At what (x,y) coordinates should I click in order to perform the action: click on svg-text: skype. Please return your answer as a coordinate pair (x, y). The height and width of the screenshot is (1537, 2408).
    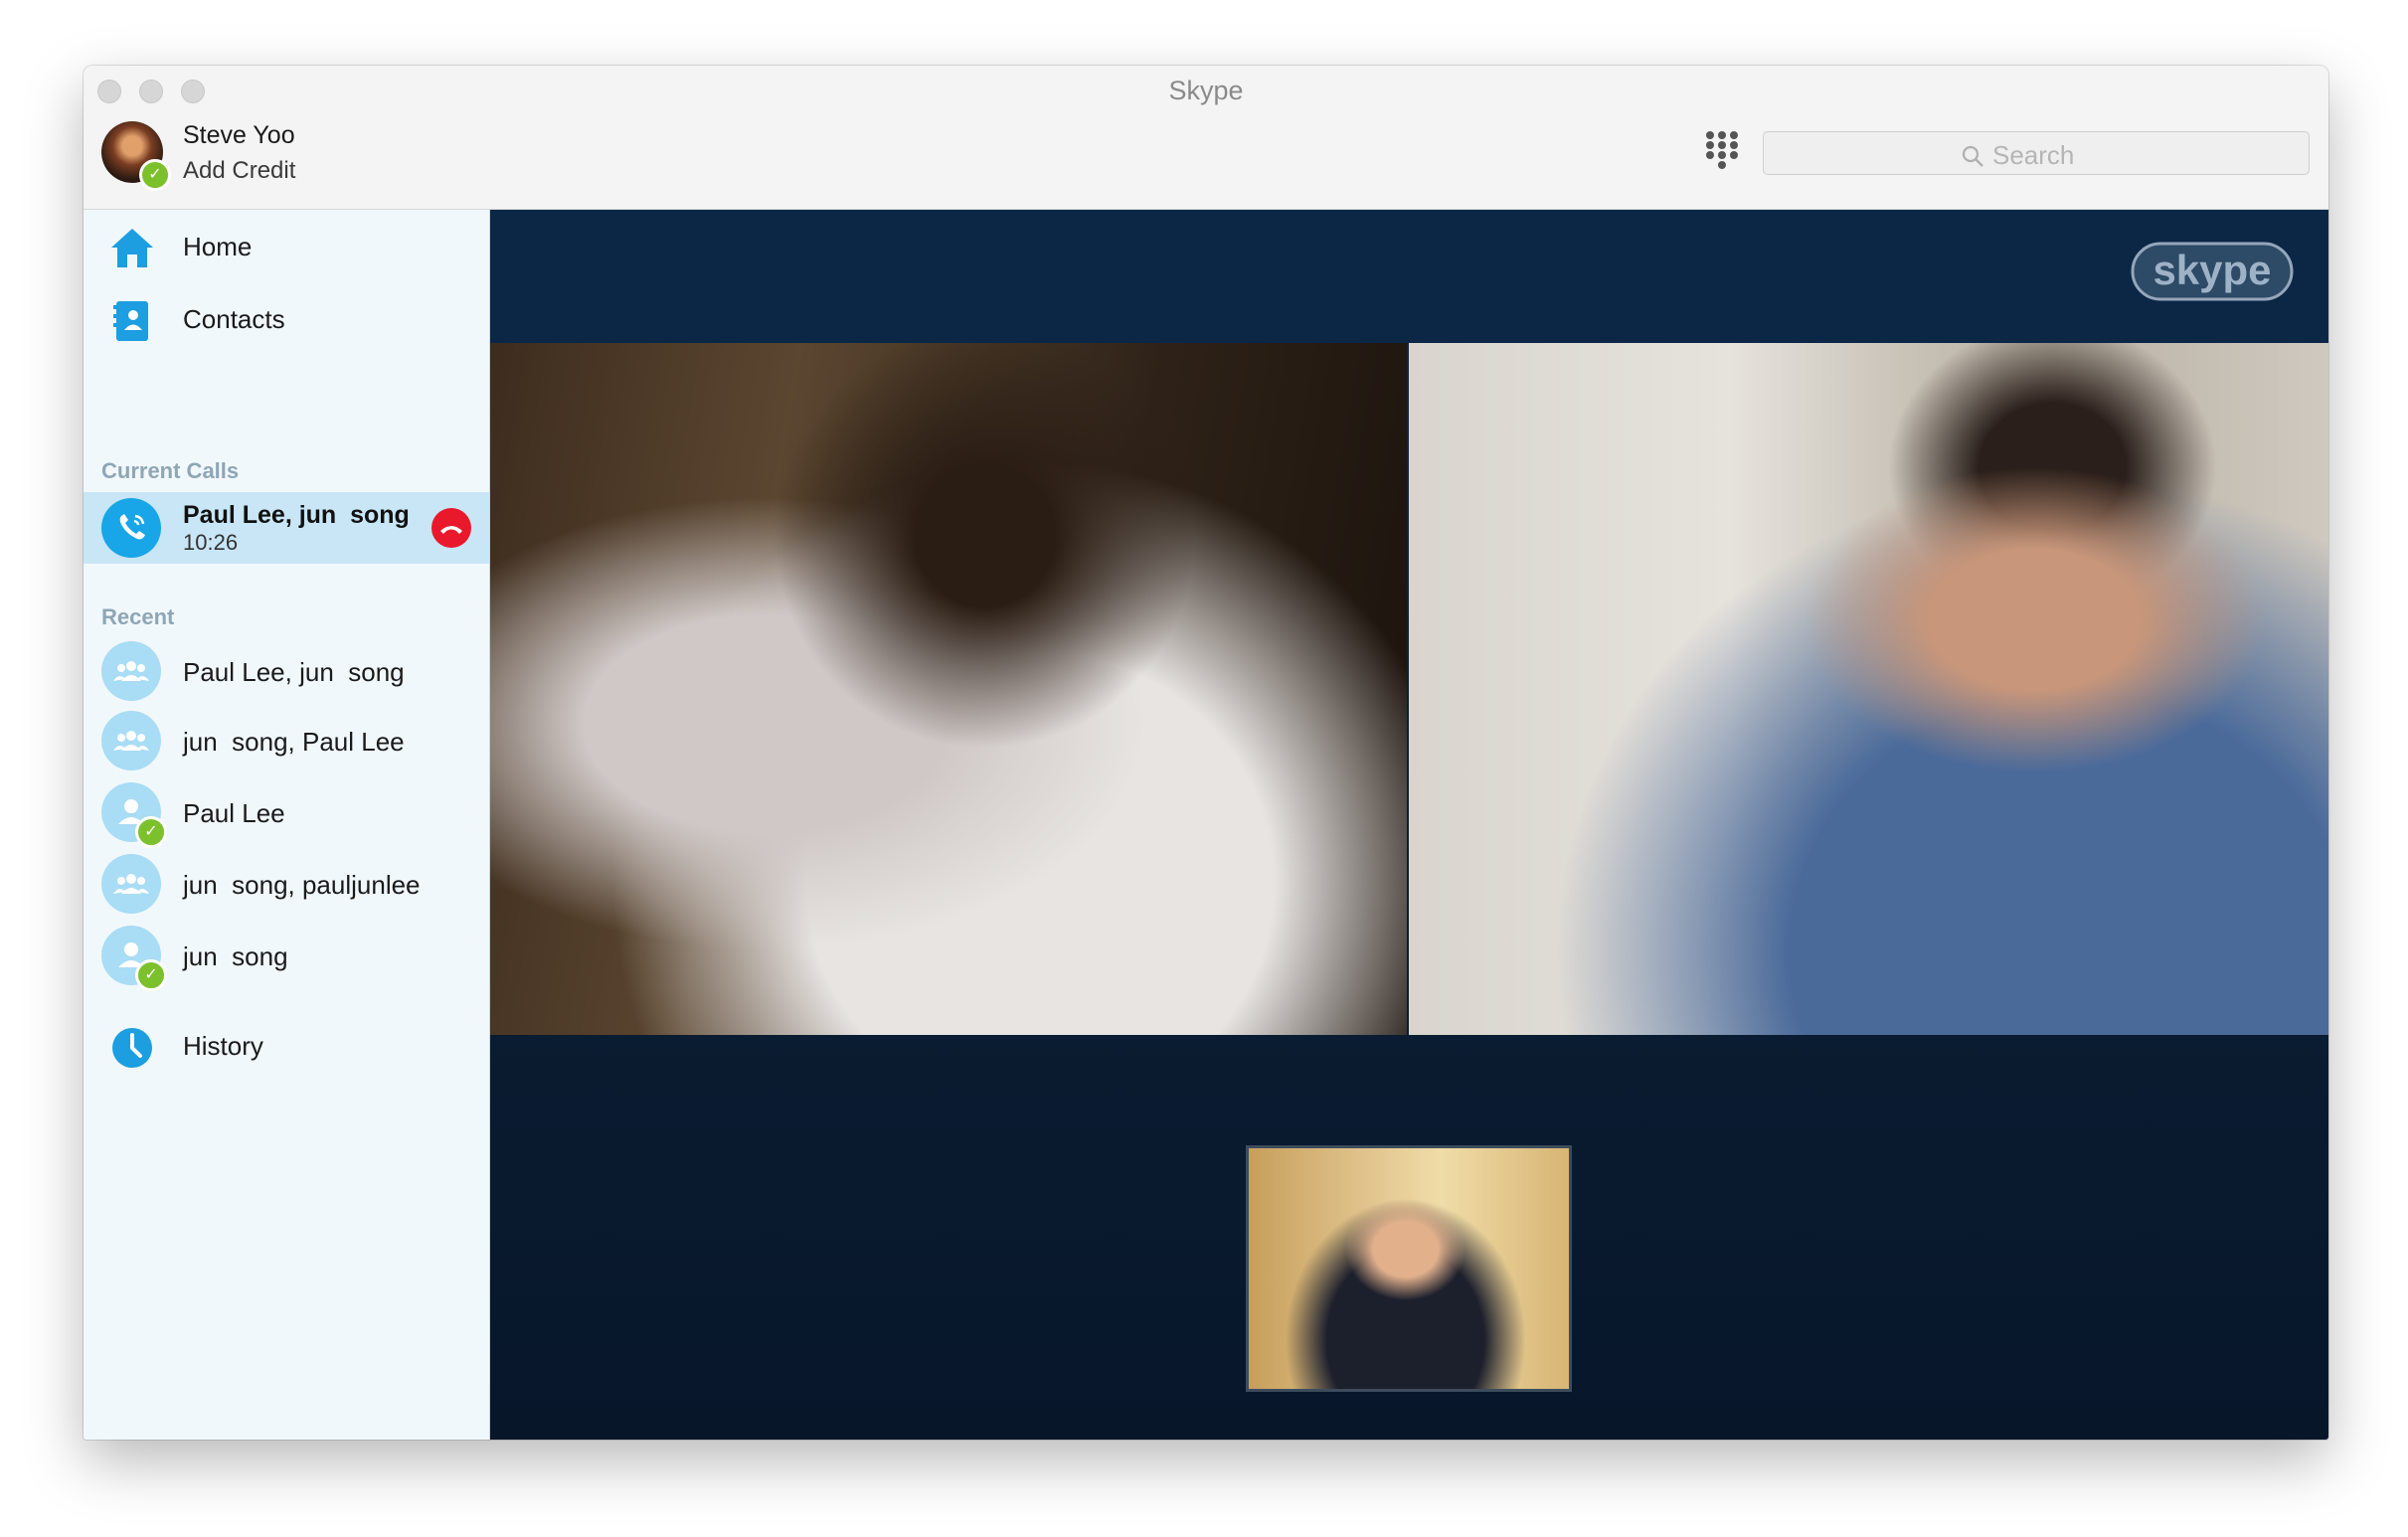
    Looking at the image, I should click on (2211, 270).